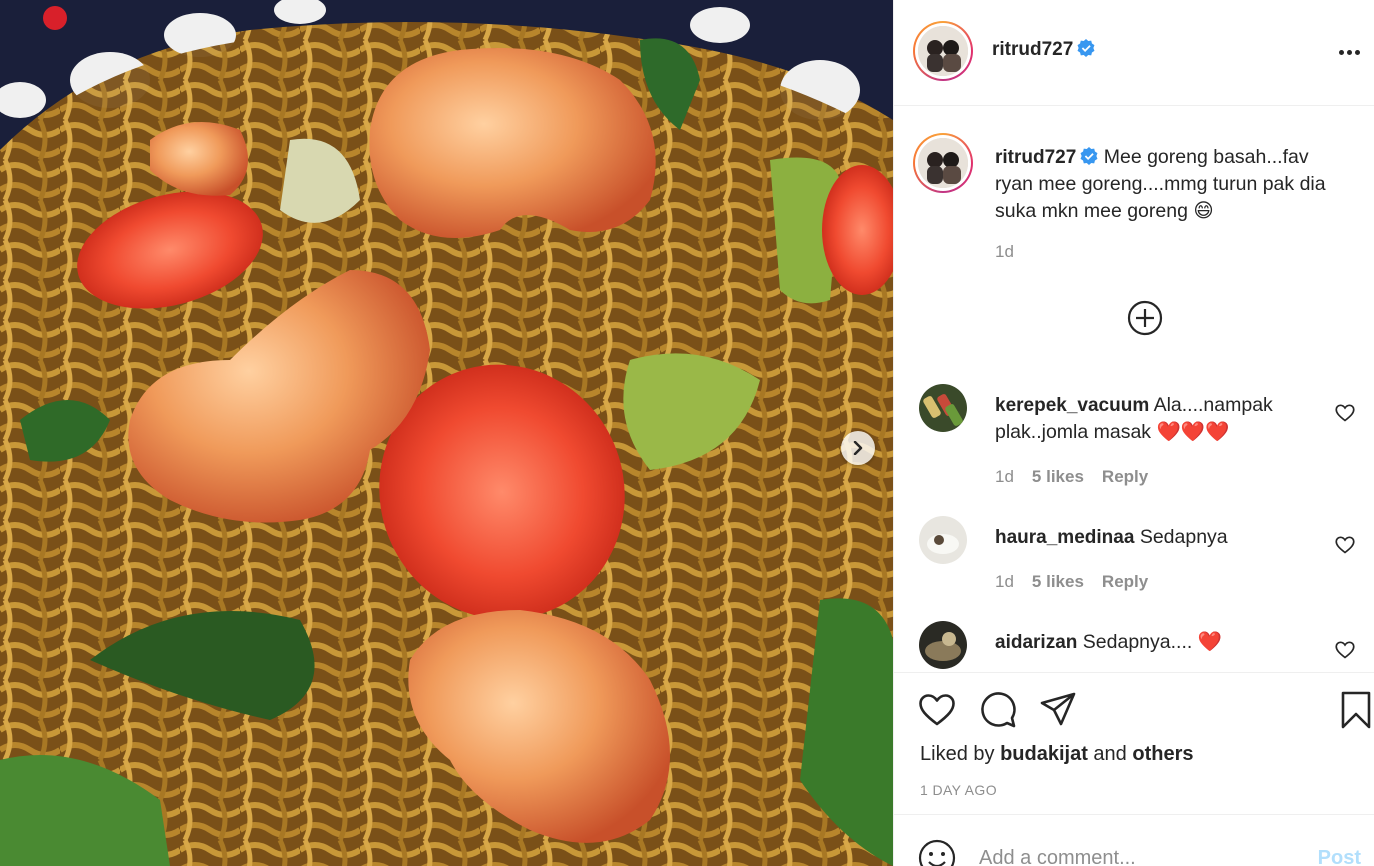 The width and height of the screenshot is (1374, 866). I want to click on post-header: ritrud727, so click(1134, 53).